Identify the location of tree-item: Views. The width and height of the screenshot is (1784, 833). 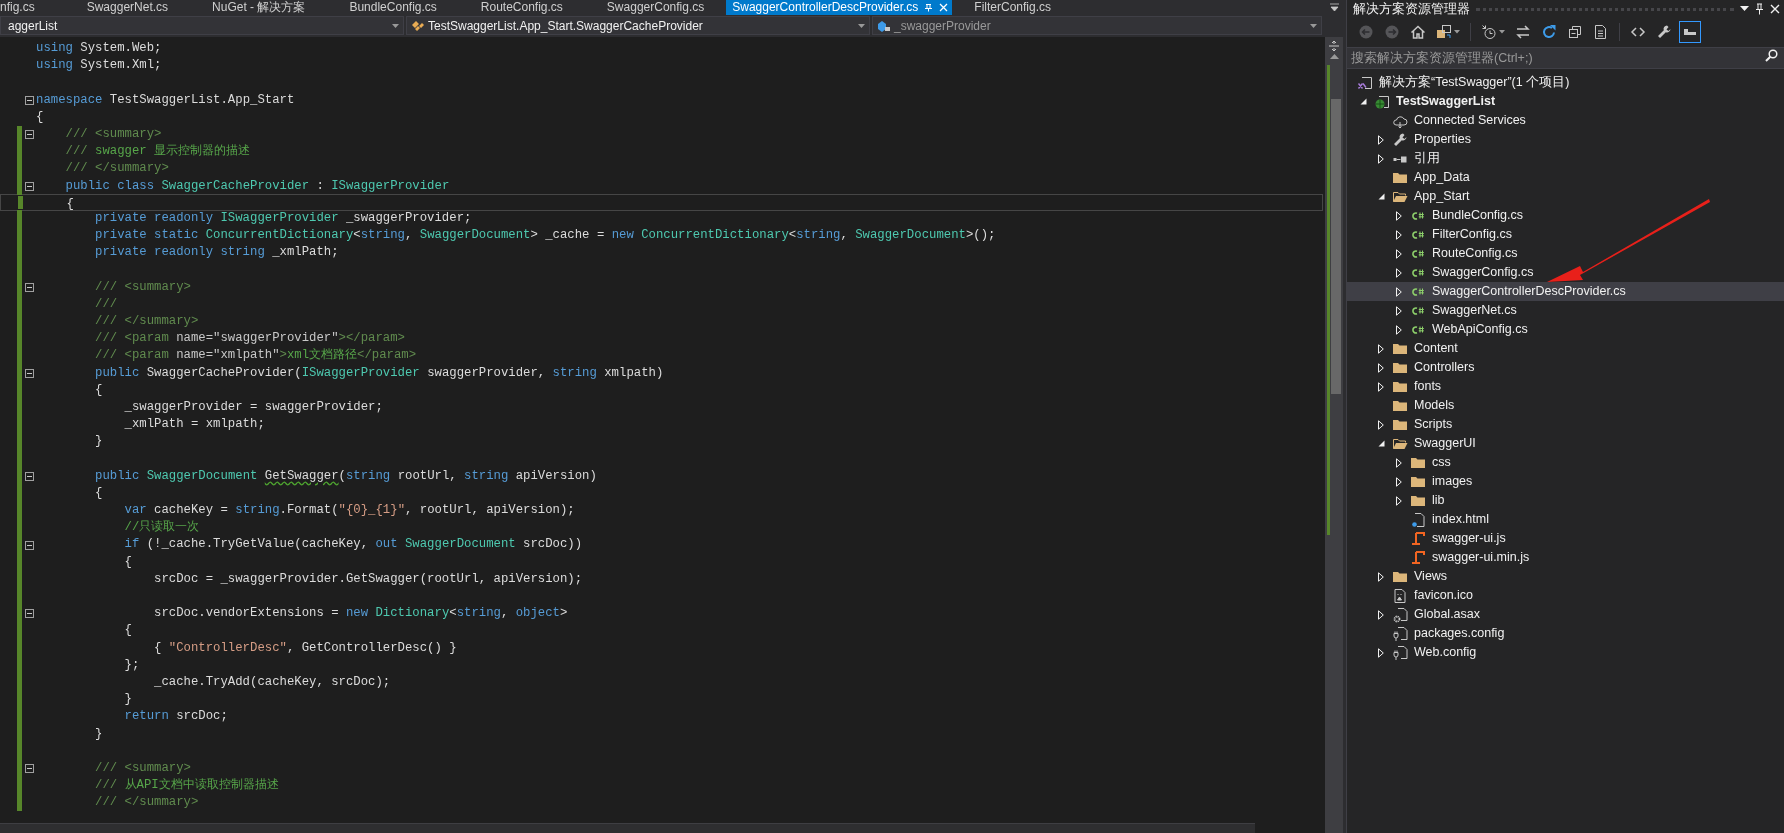
(1565, 576).